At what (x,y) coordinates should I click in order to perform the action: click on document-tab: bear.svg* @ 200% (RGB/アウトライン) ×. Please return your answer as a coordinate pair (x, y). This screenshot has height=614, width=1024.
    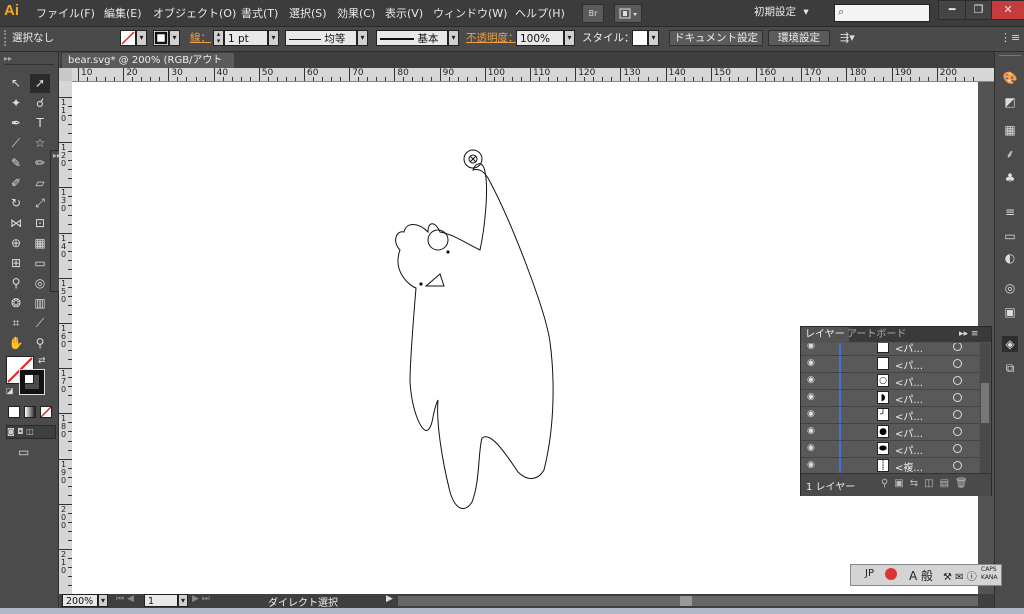
    Looking at the image, I should click on (148, 67).